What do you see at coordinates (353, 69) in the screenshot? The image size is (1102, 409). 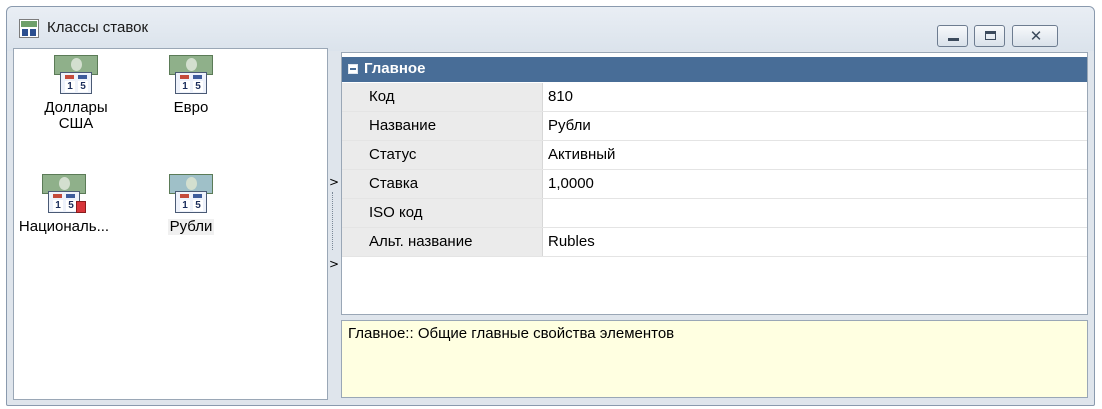 I see `collapse-icon` at bounding box center [353, 69].